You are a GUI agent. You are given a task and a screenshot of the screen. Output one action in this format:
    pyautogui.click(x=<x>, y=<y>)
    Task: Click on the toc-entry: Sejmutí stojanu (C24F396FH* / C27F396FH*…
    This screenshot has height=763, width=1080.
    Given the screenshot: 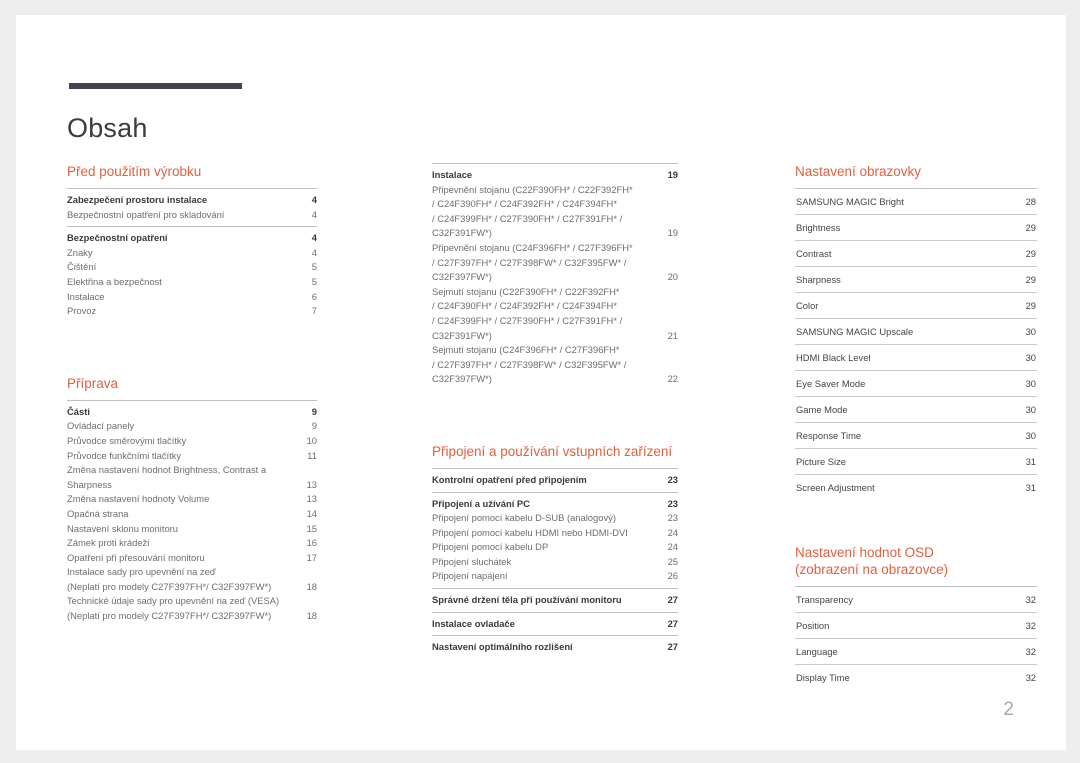 What is the action you would take?
    pyautogui.click(x=555, y=365)
    